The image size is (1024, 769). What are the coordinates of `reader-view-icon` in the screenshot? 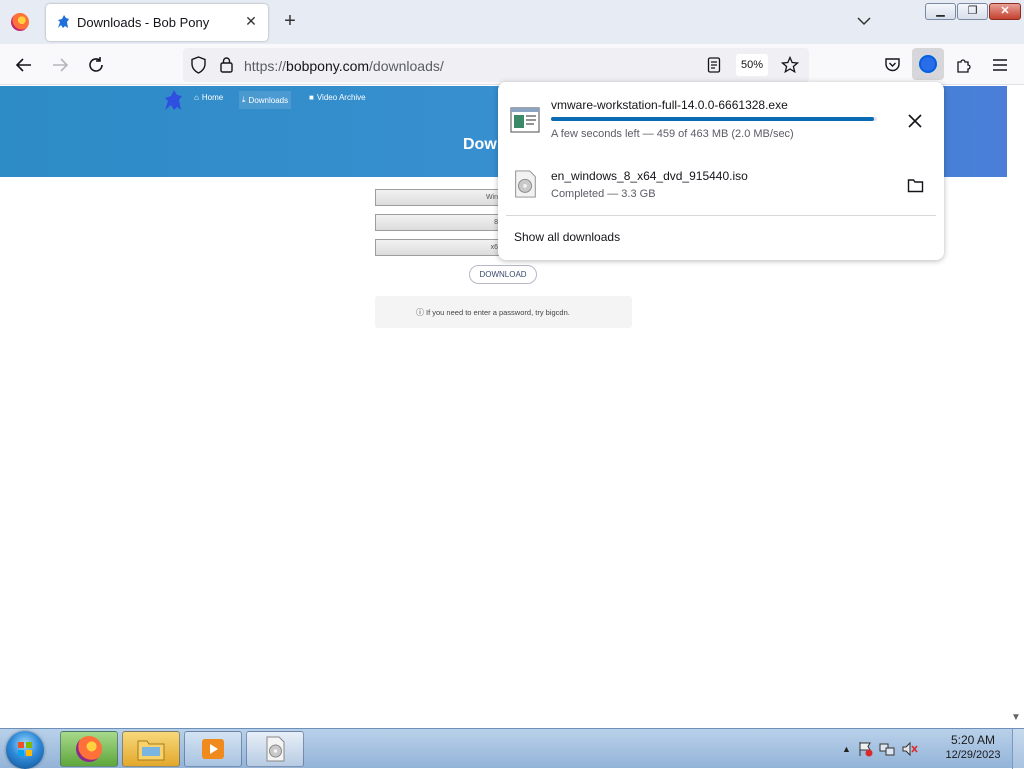 It's located at (714, 65).